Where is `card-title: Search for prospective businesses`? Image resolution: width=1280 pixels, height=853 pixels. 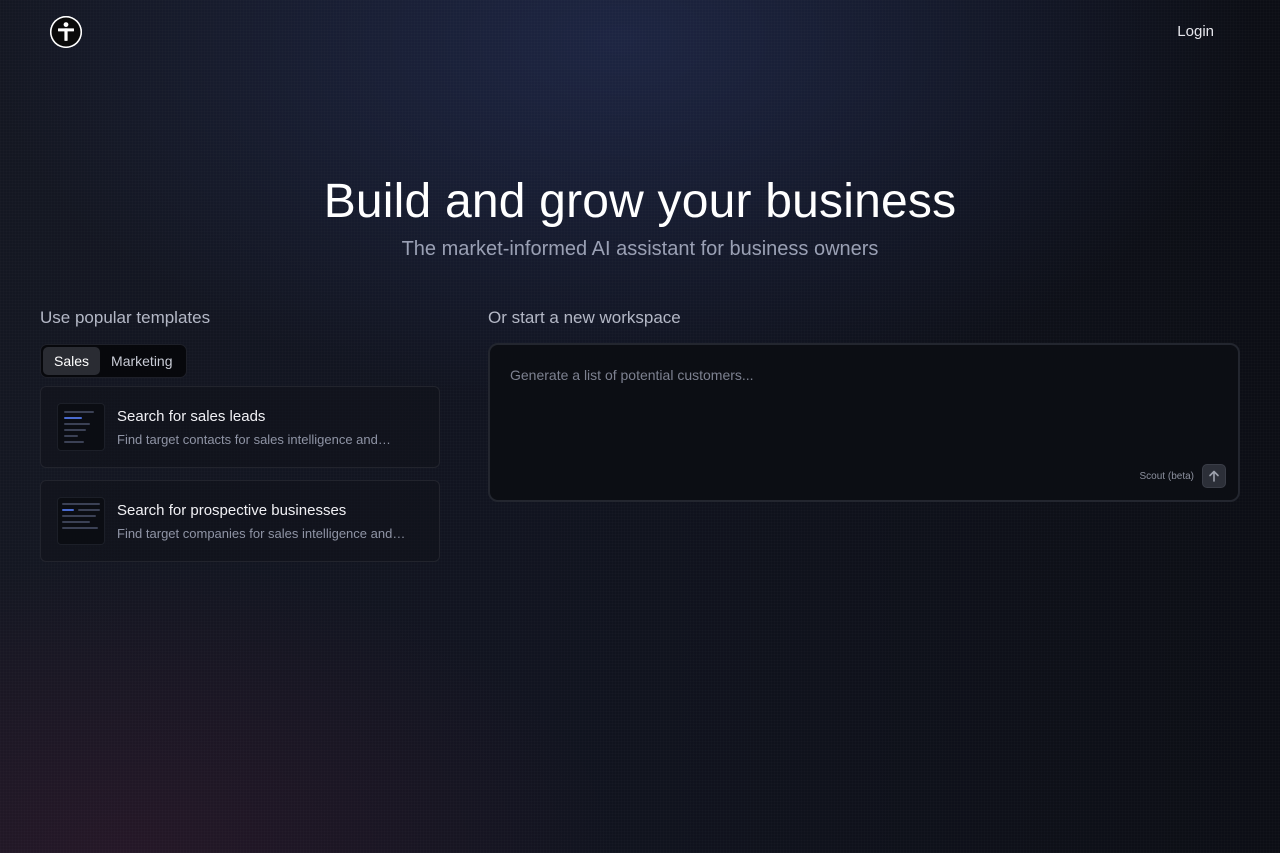
card-title: Search for prospective businesses is located at coordinates (232, 510).